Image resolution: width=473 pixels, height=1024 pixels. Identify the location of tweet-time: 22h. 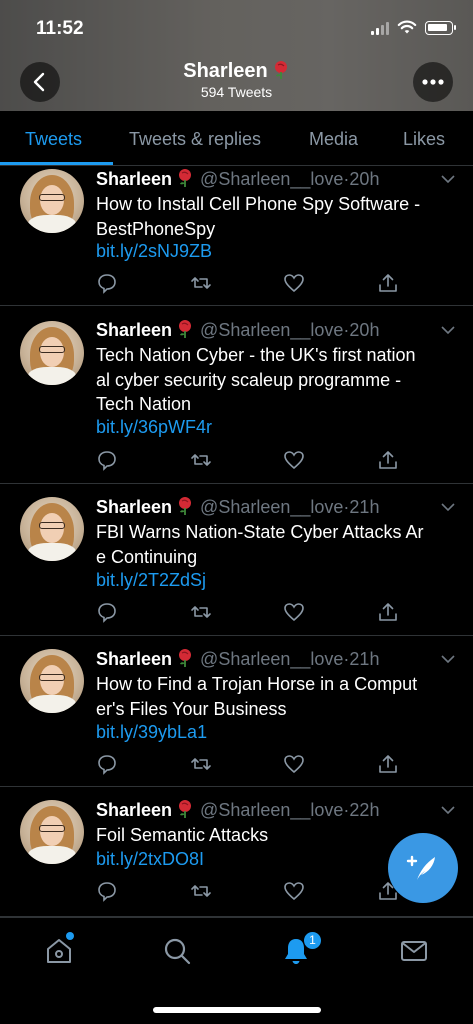
(364, 810).